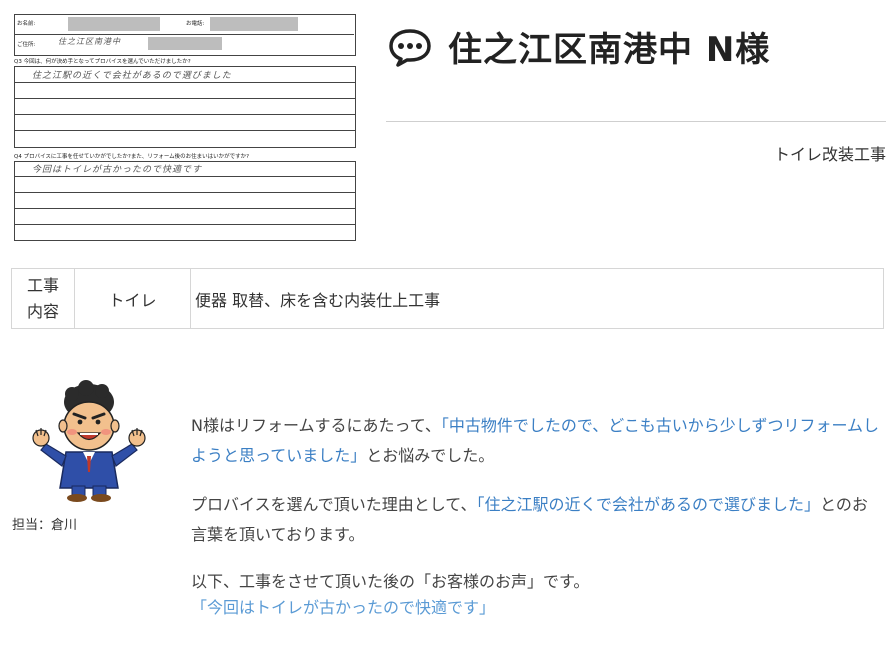  Describe the element at coordinates (42, 311) in the screenshot. I see `work-label-line2: 内容` at that location.